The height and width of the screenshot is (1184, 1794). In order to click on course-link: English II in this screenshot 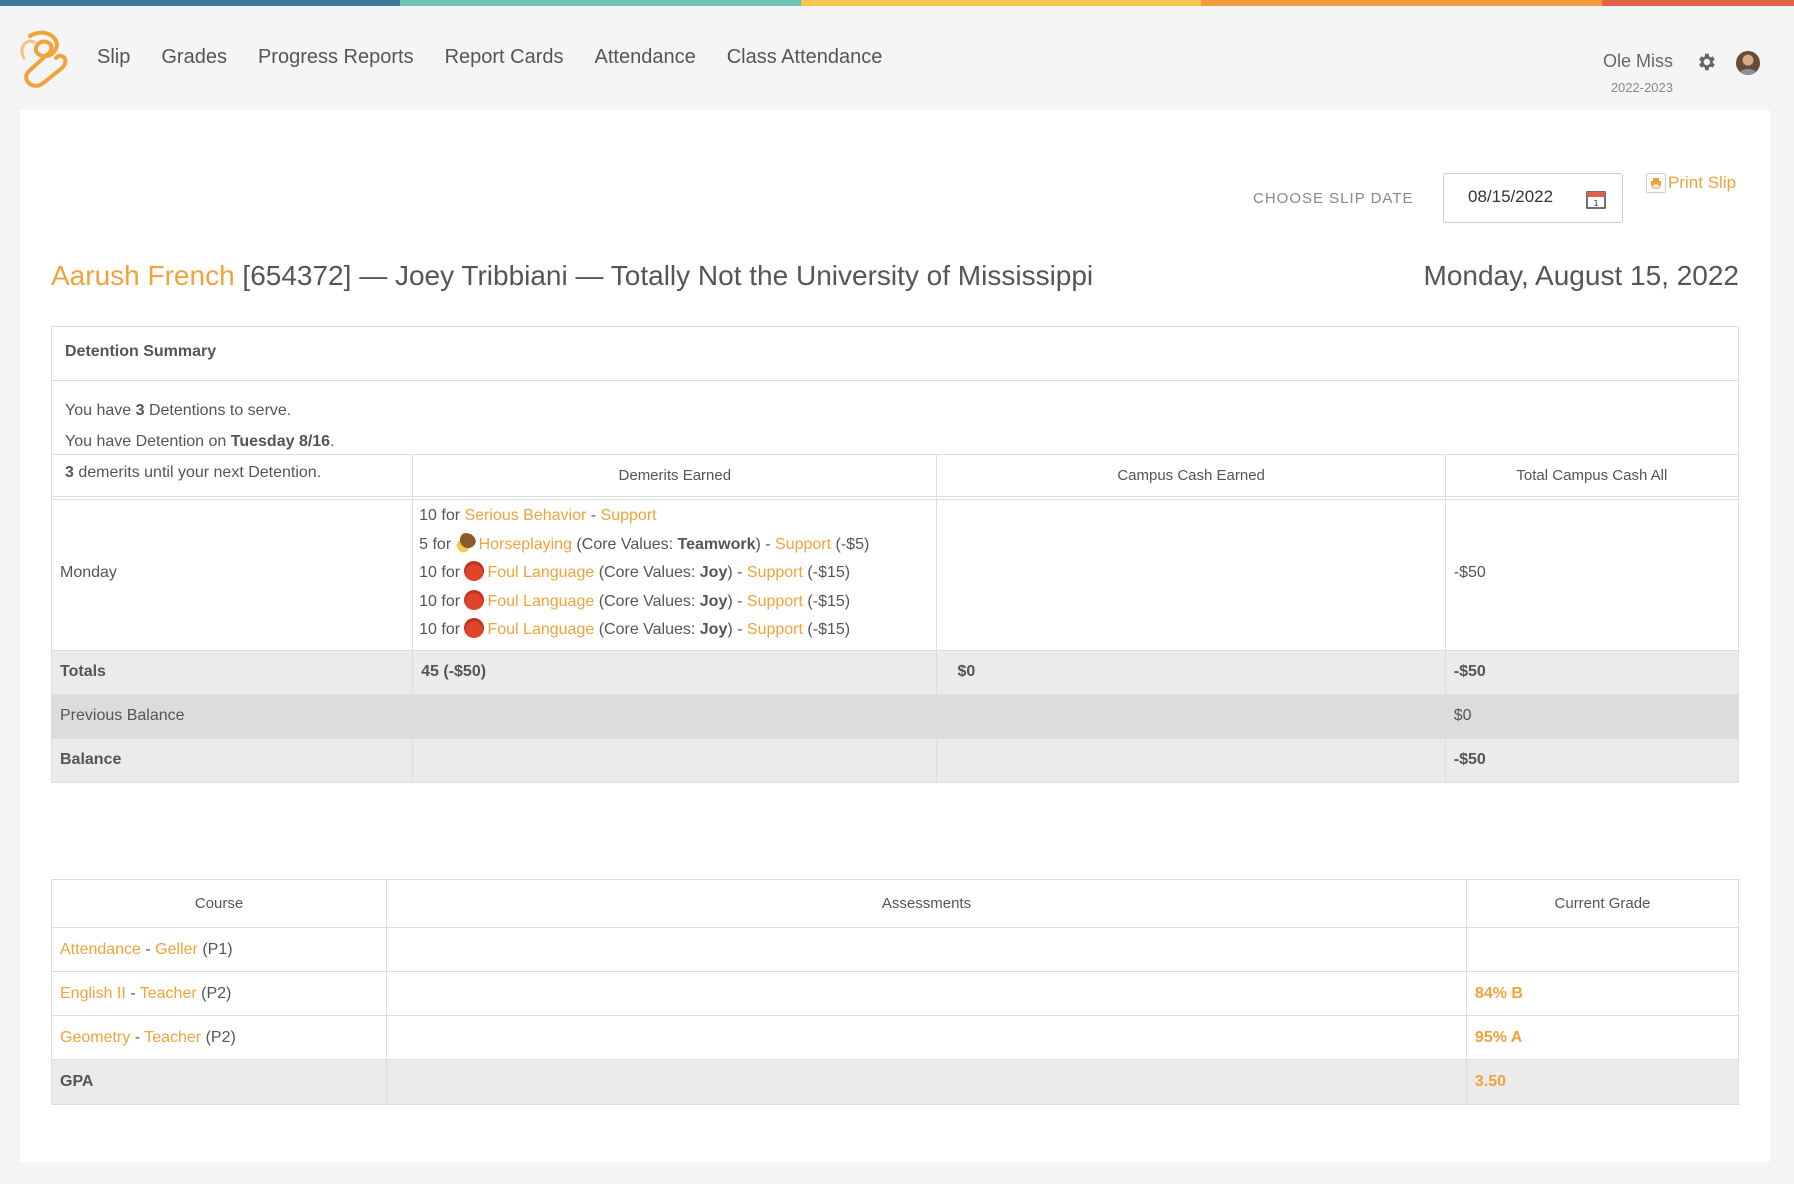, I will do `click(93, 993)`.